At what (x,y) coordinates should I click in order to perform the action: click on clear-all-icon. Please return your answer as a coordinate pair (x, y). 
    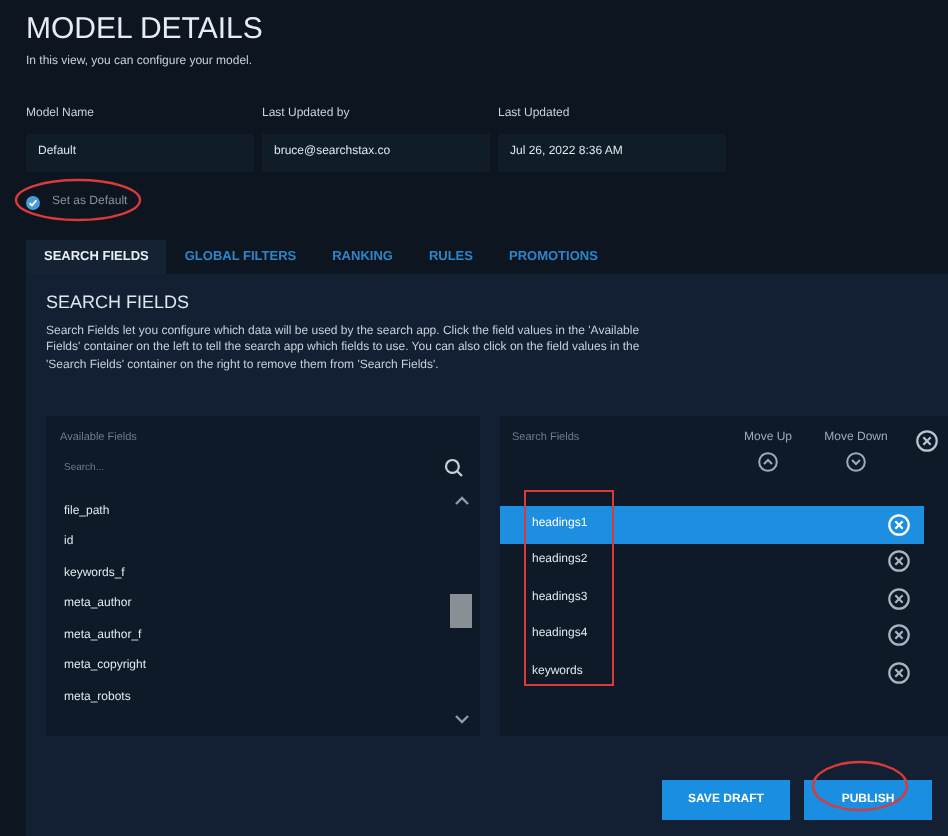
    Looking at the image, I should click on (927, 441).